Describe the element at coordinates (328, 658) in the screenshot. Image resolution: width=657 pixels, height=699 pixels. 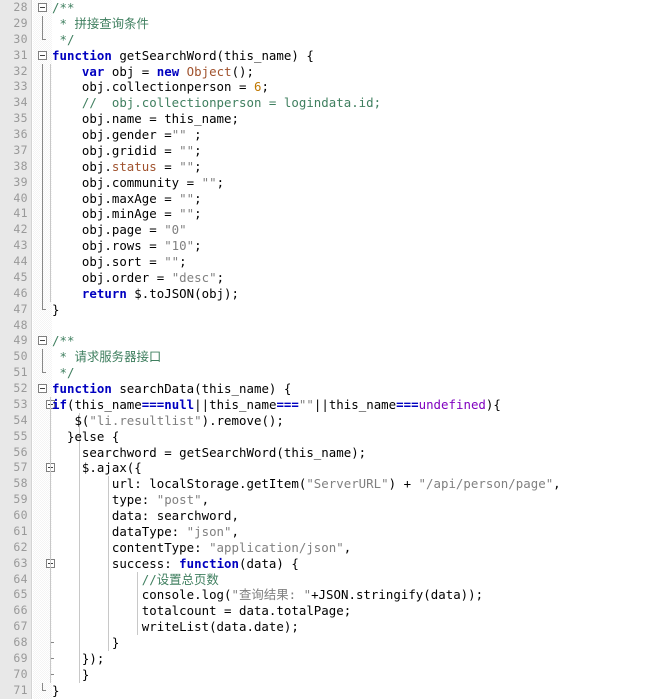
I see `code-line: 69 });` at that location.